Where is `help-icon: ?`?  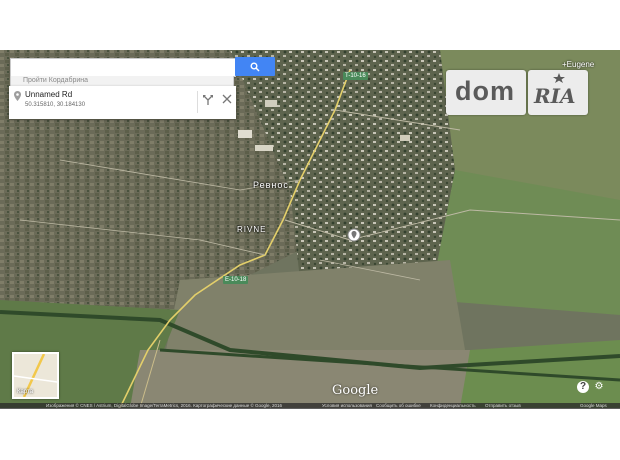 help-icon: ? is located at coordinates (583, 387).